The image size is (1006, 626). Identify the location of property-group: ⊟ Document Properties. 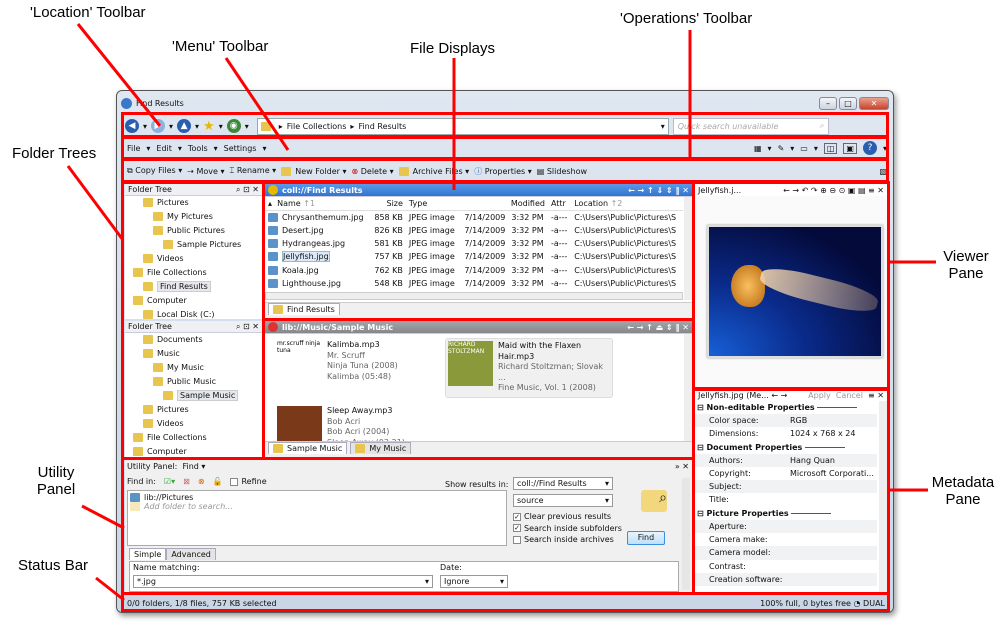
(786, 447).